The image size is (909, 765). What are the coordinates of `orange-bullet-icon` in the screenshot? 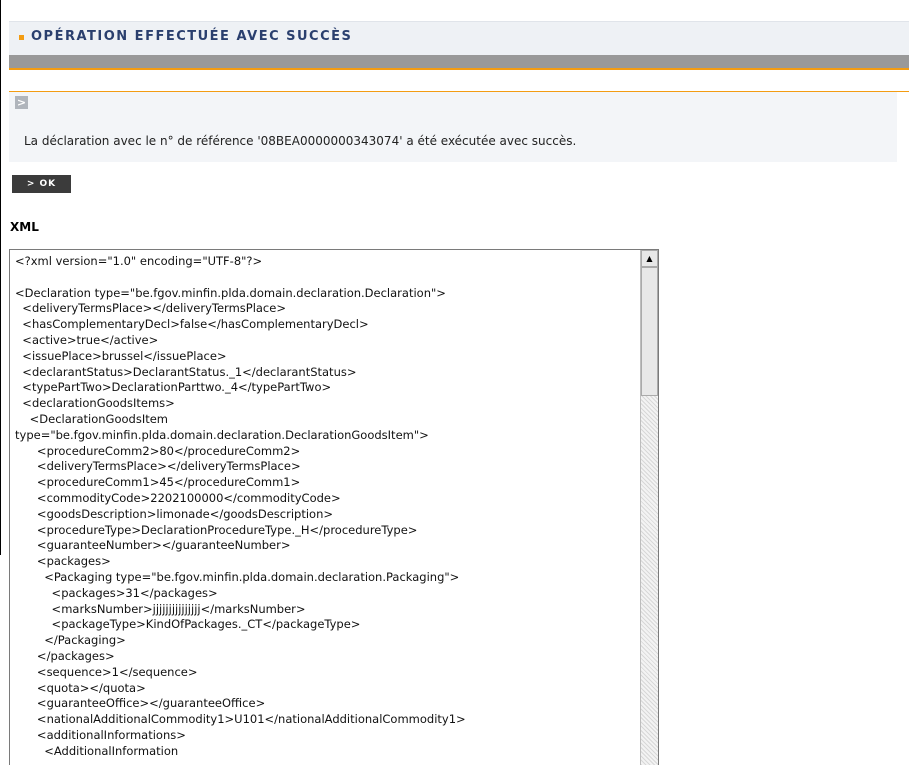 It's located at (21, 37).